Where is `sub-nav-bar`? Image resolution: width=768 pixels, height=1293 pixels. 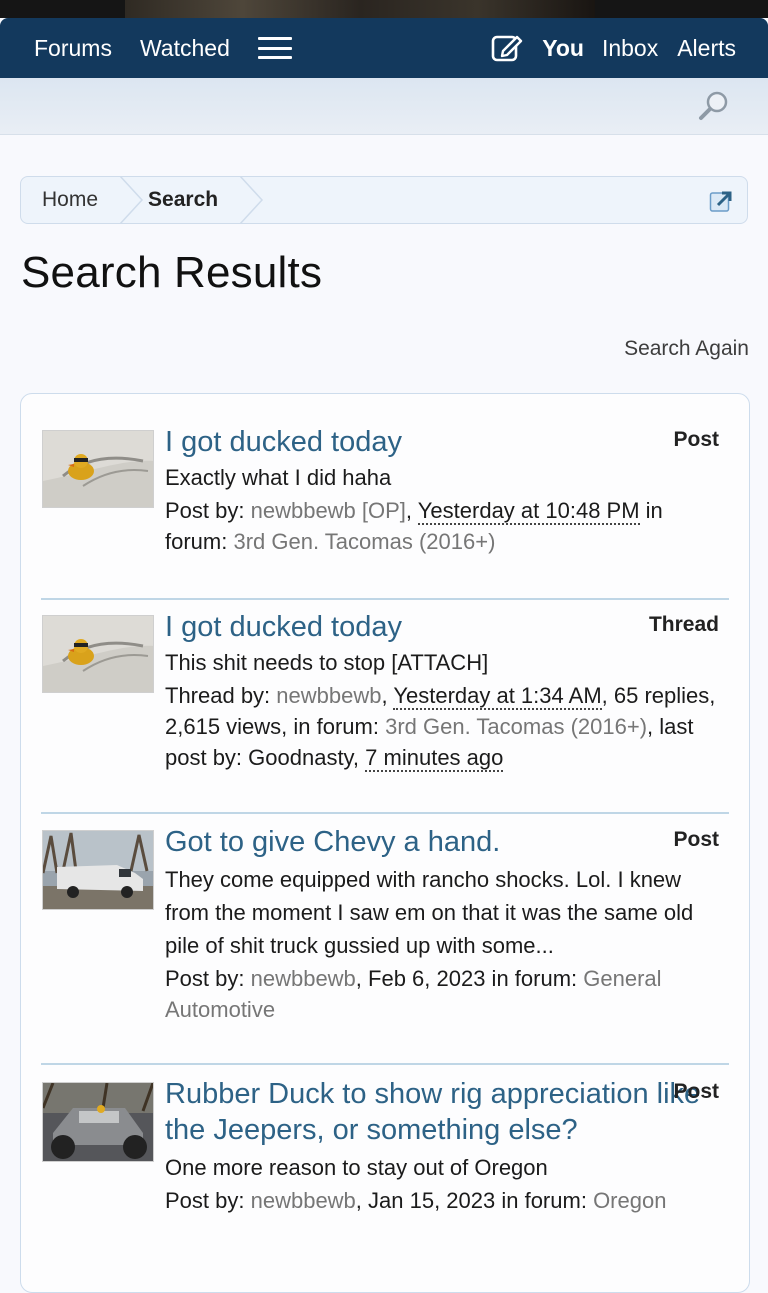 sub-nav-bar is located at coordinates (384, 106).